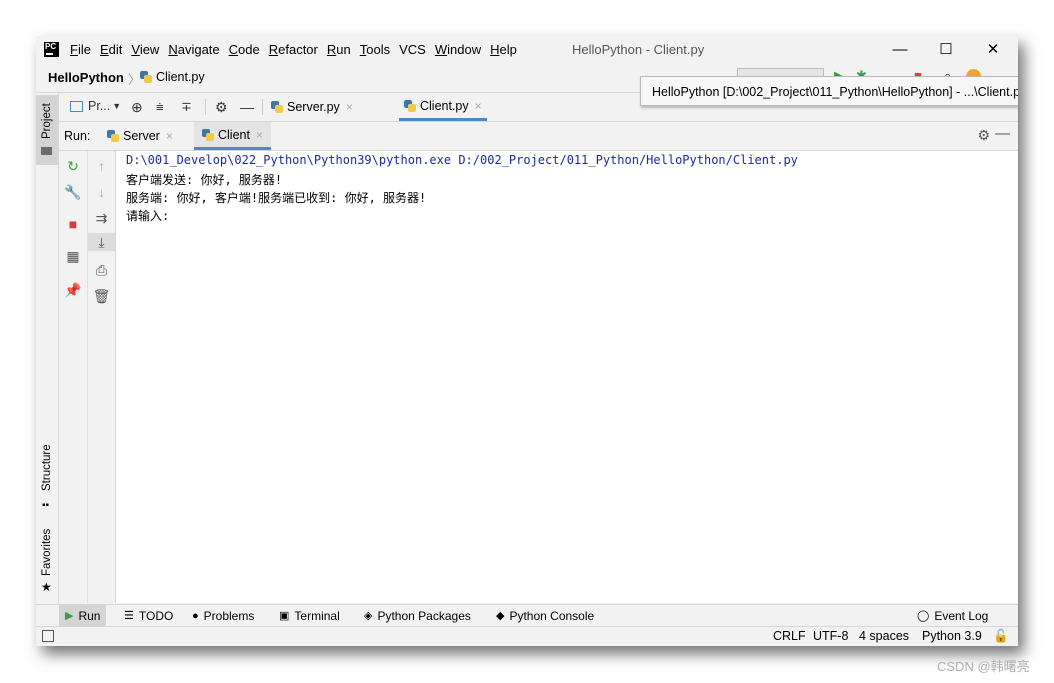  Describe the element at coordinates (129, 616) in the screenshot. I see `list-icon: ☰` at that location.